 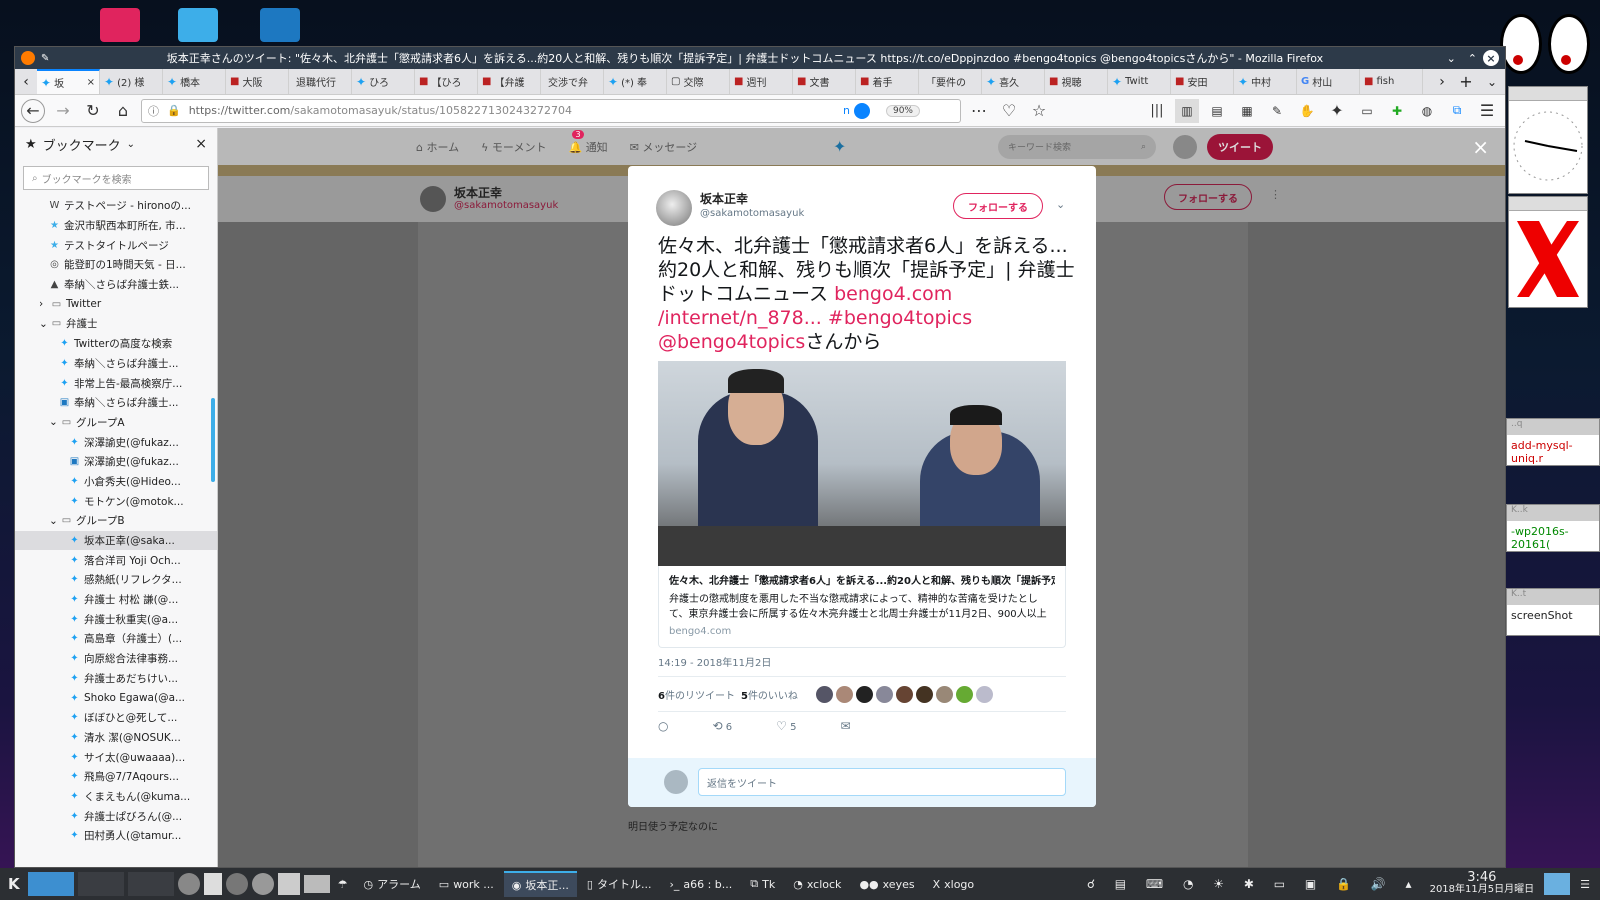 What do you see at coordinates (862, 463) in the screenshot?
I see `card-image` at bounding box center [862, 463].